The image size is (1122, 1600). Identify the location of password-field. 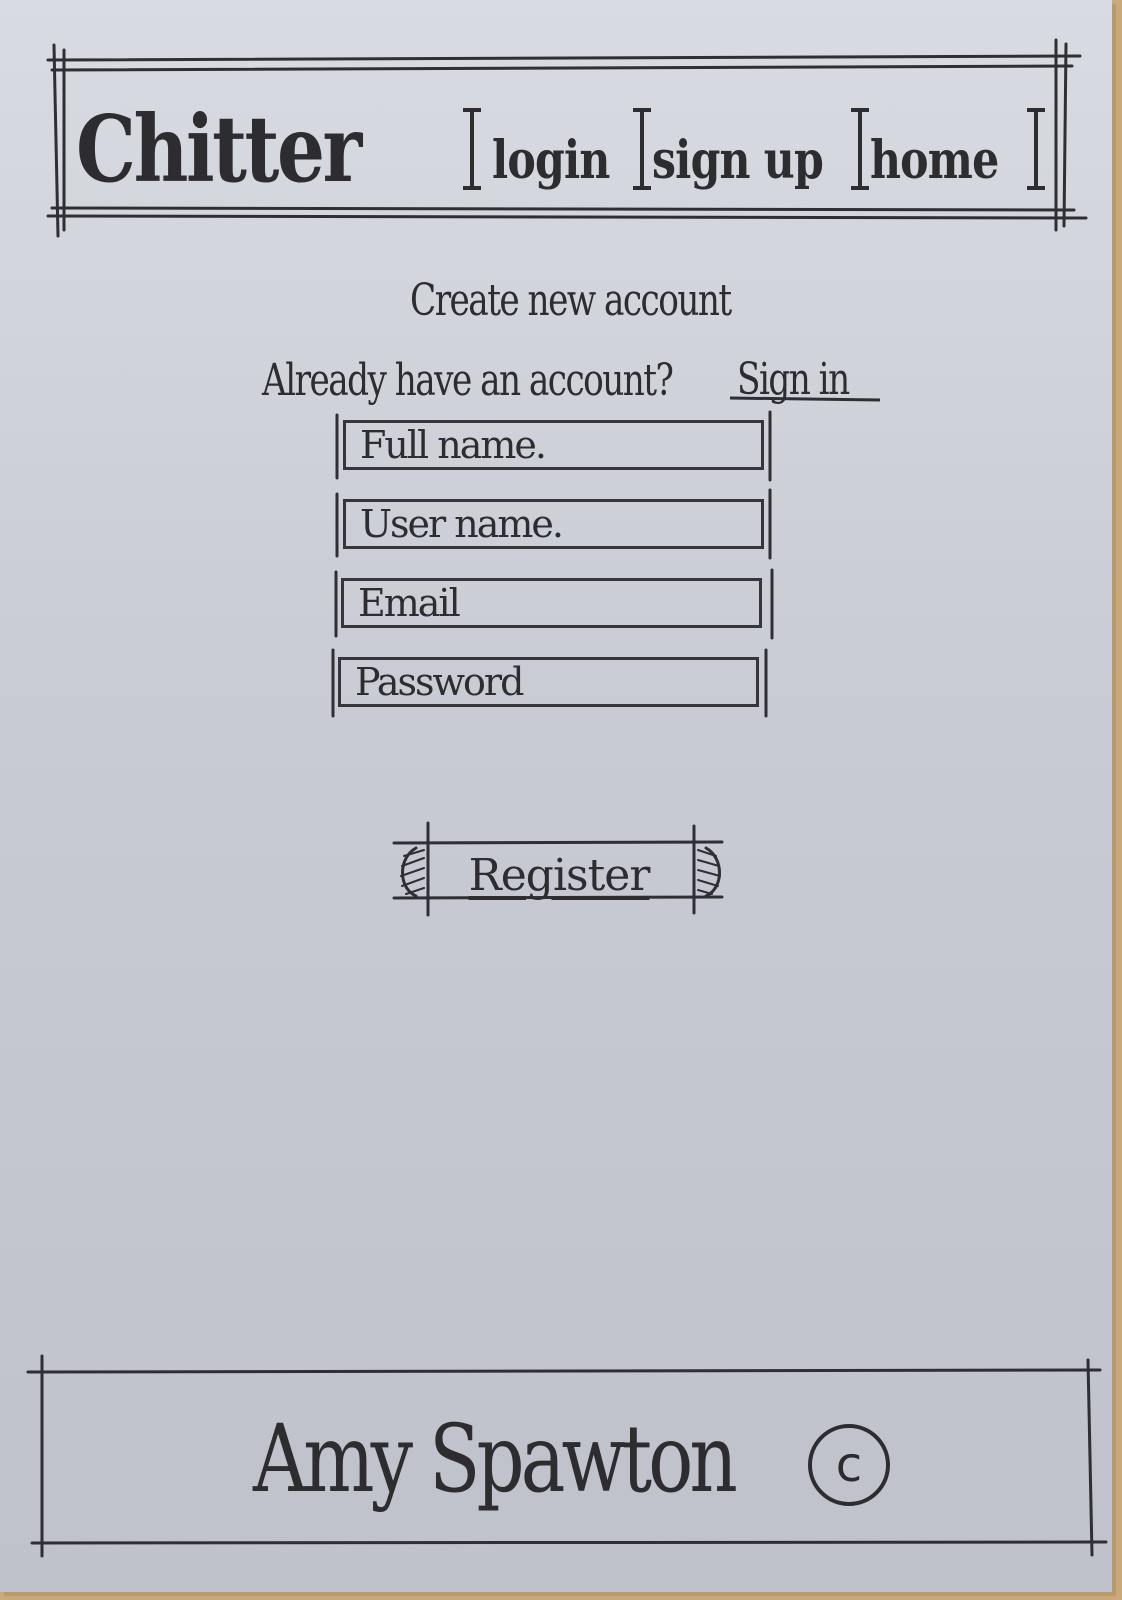
(548, 682).